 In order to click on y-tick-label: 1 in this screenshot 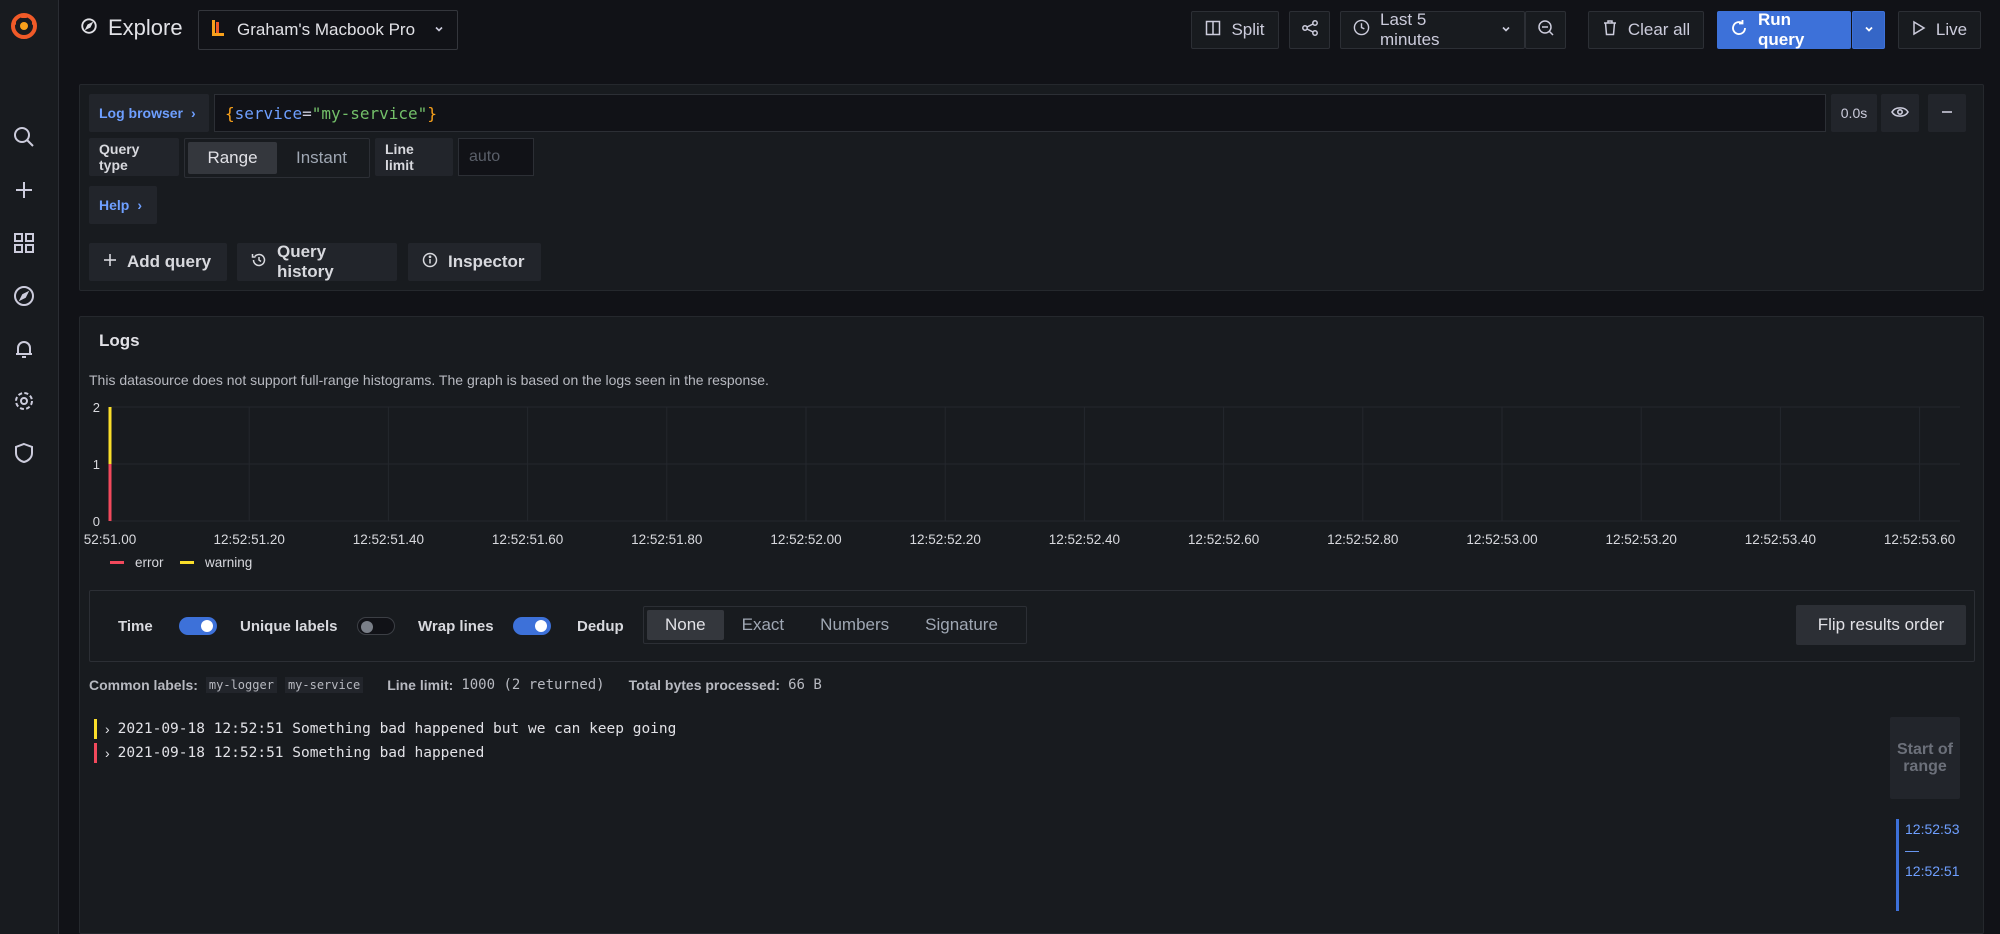, I will do `click(96, 464)`.